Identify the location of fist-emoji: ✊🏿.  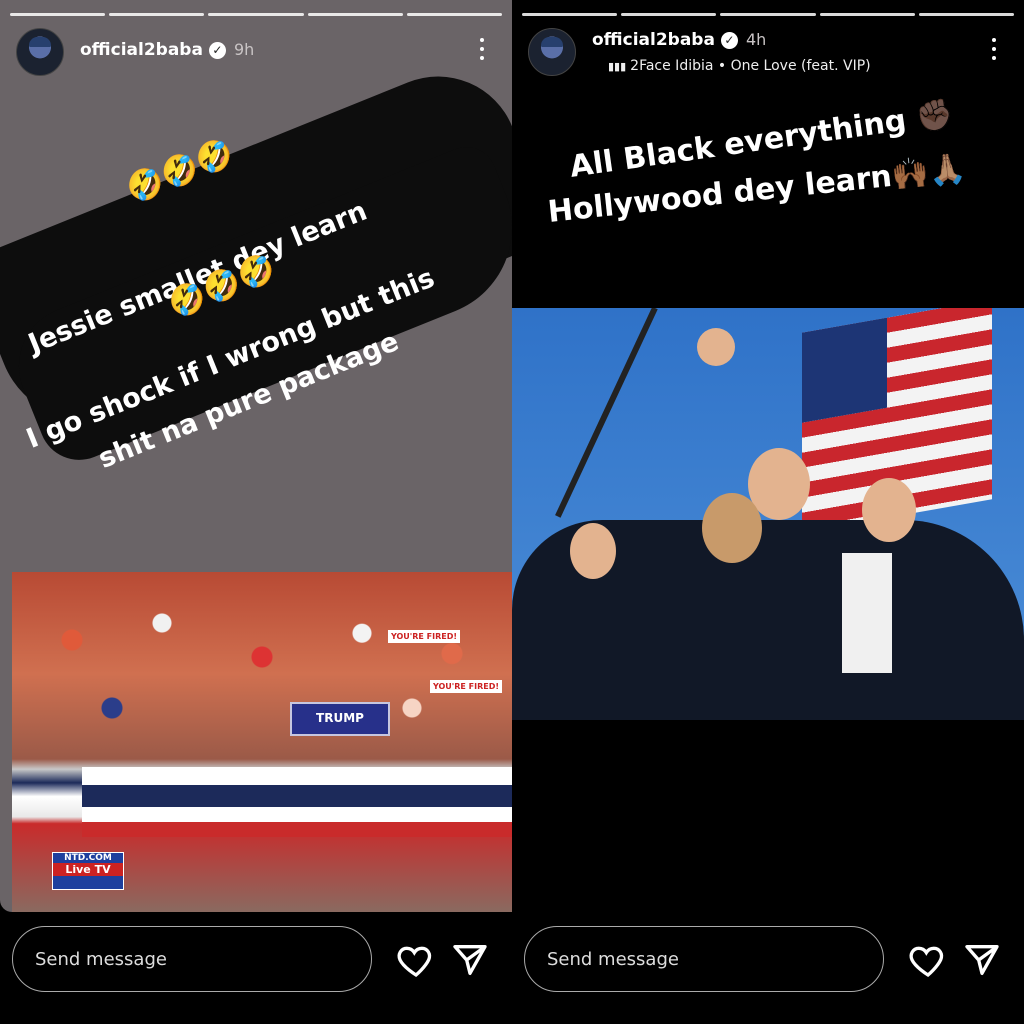
(934, 116).